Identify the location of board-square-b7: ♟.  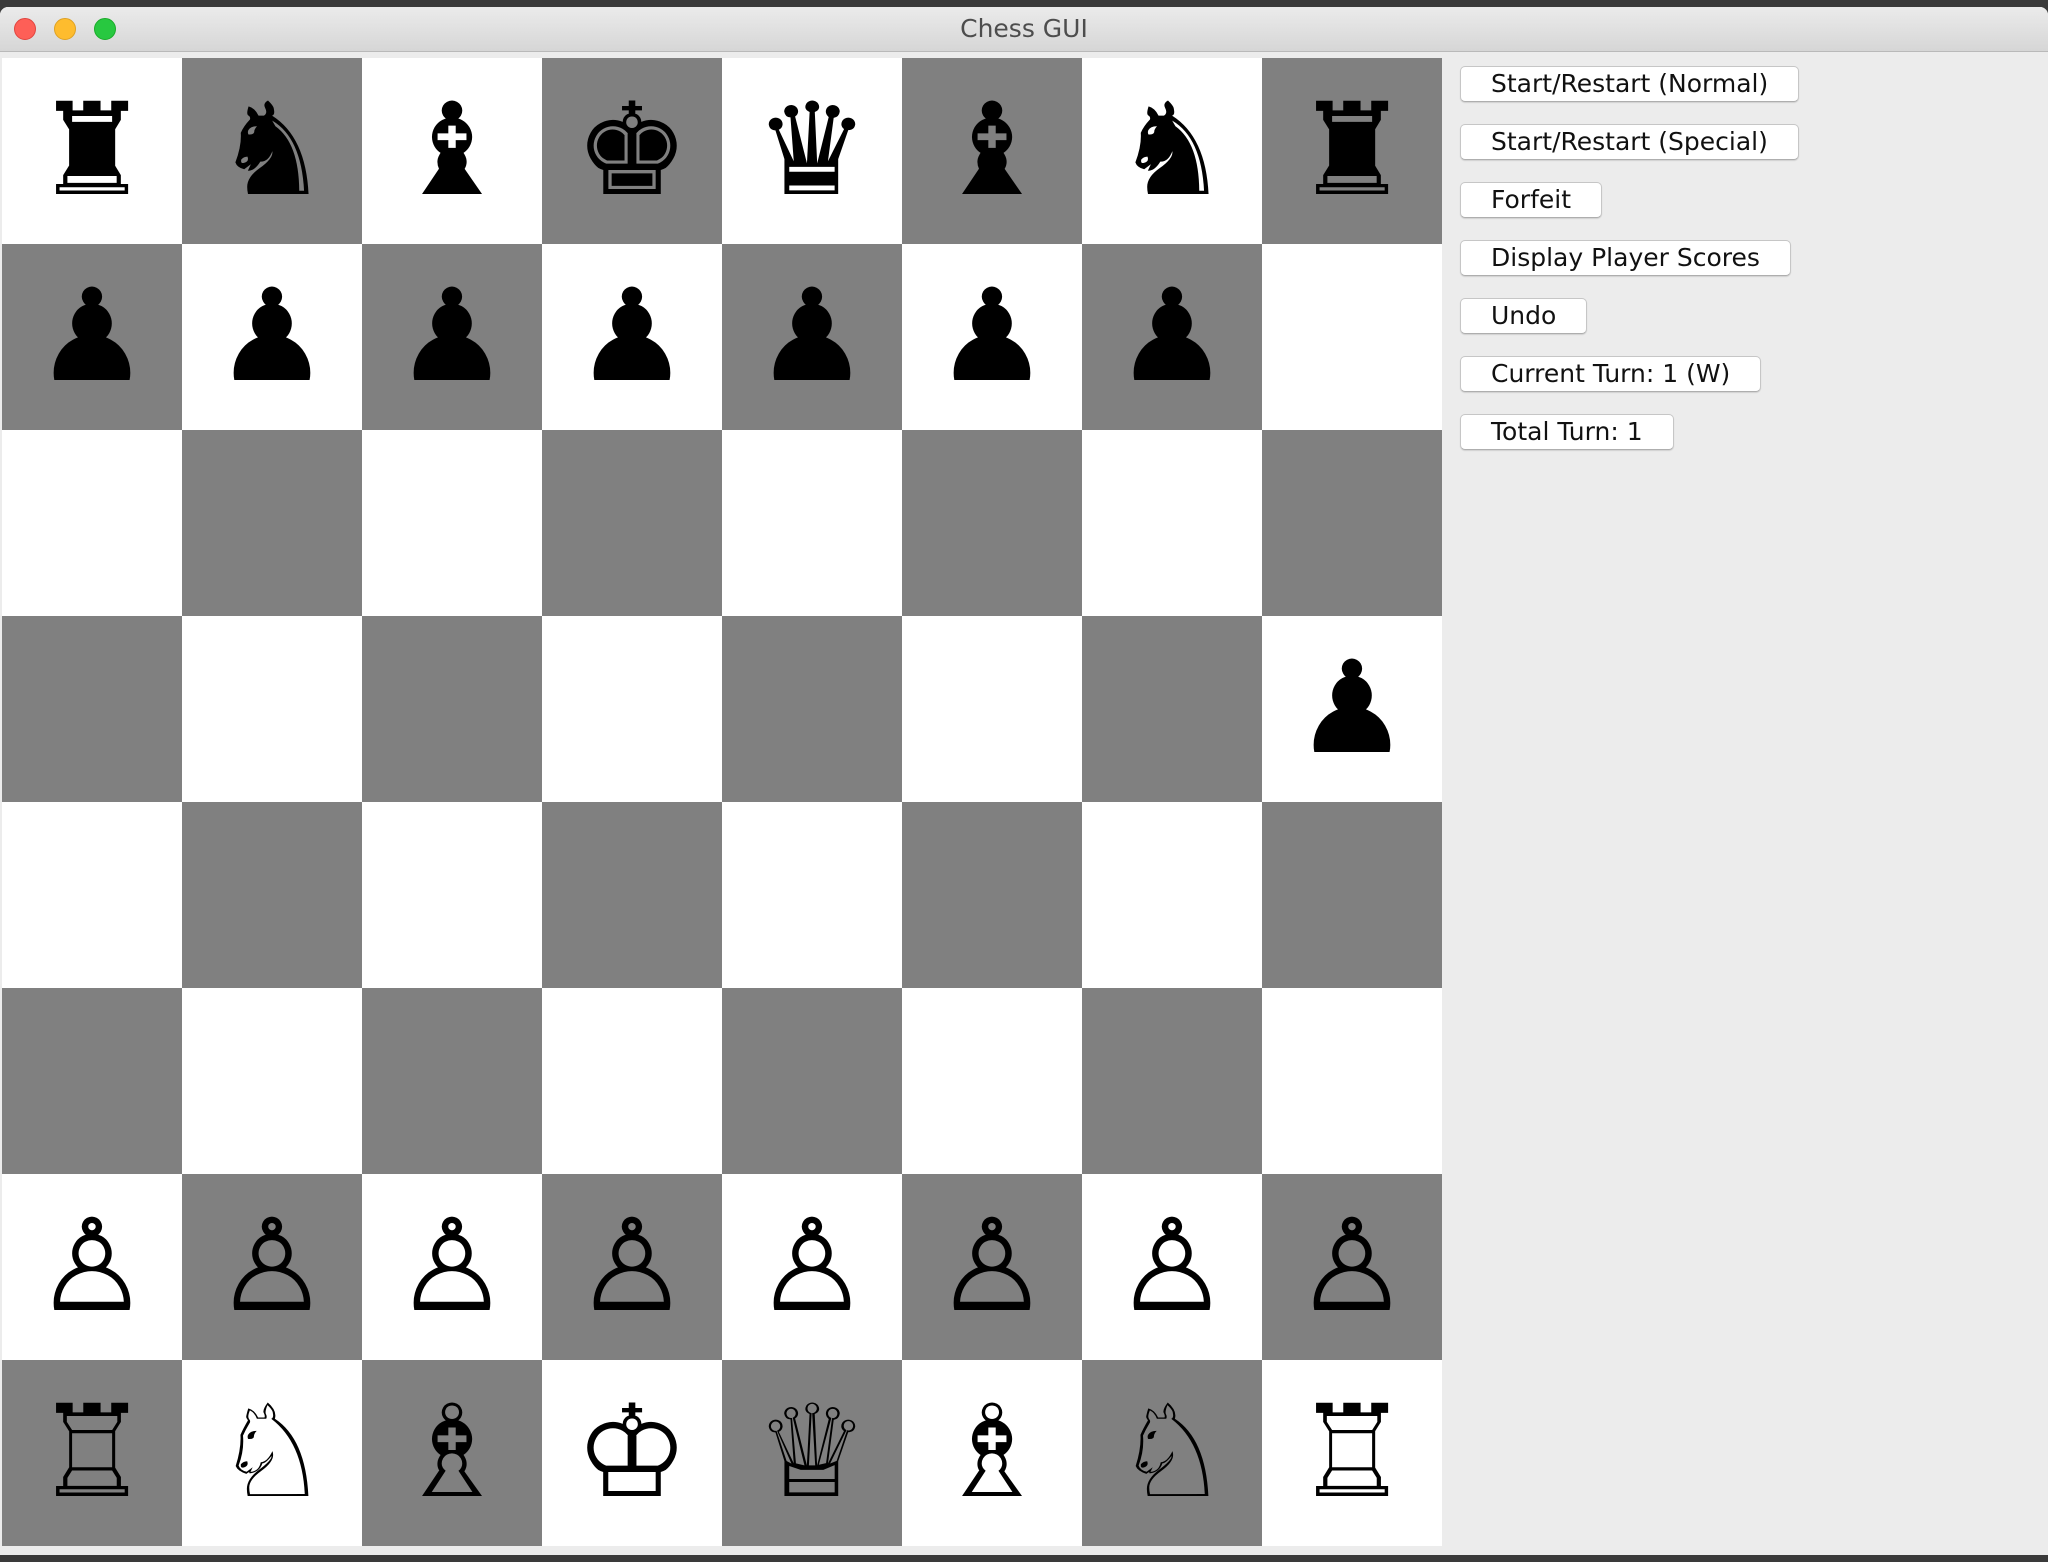
(272, 337).